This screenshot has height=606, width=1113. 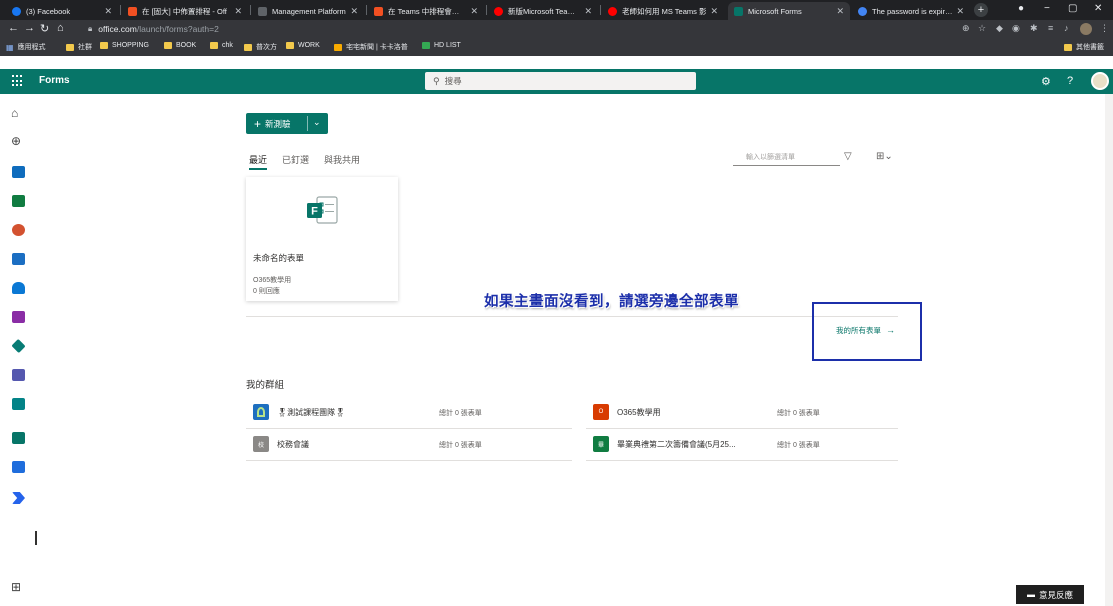 What do you see at coordinates (29, 28) in the screenshot?
I see `forward-icon: →` at bounding box center [29, 28].